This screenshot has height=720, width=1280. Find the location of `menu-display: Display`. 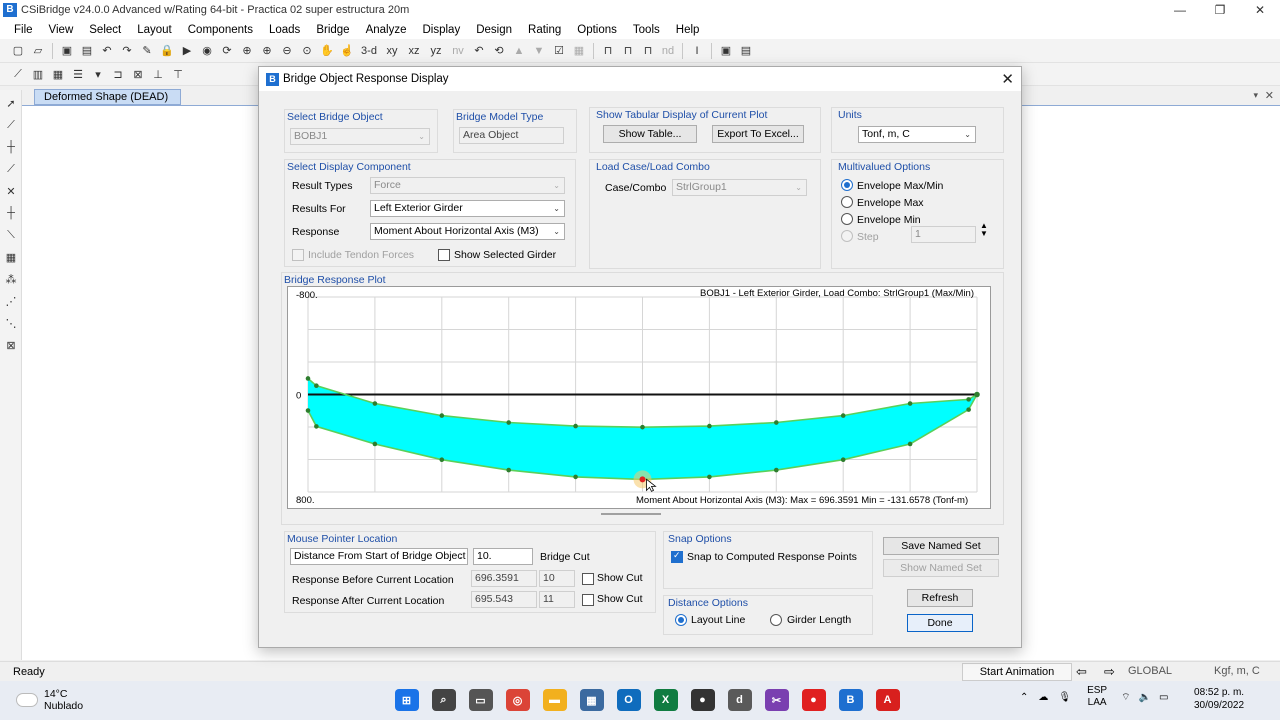

menu-display: Display is located at coordinates (441, 30).